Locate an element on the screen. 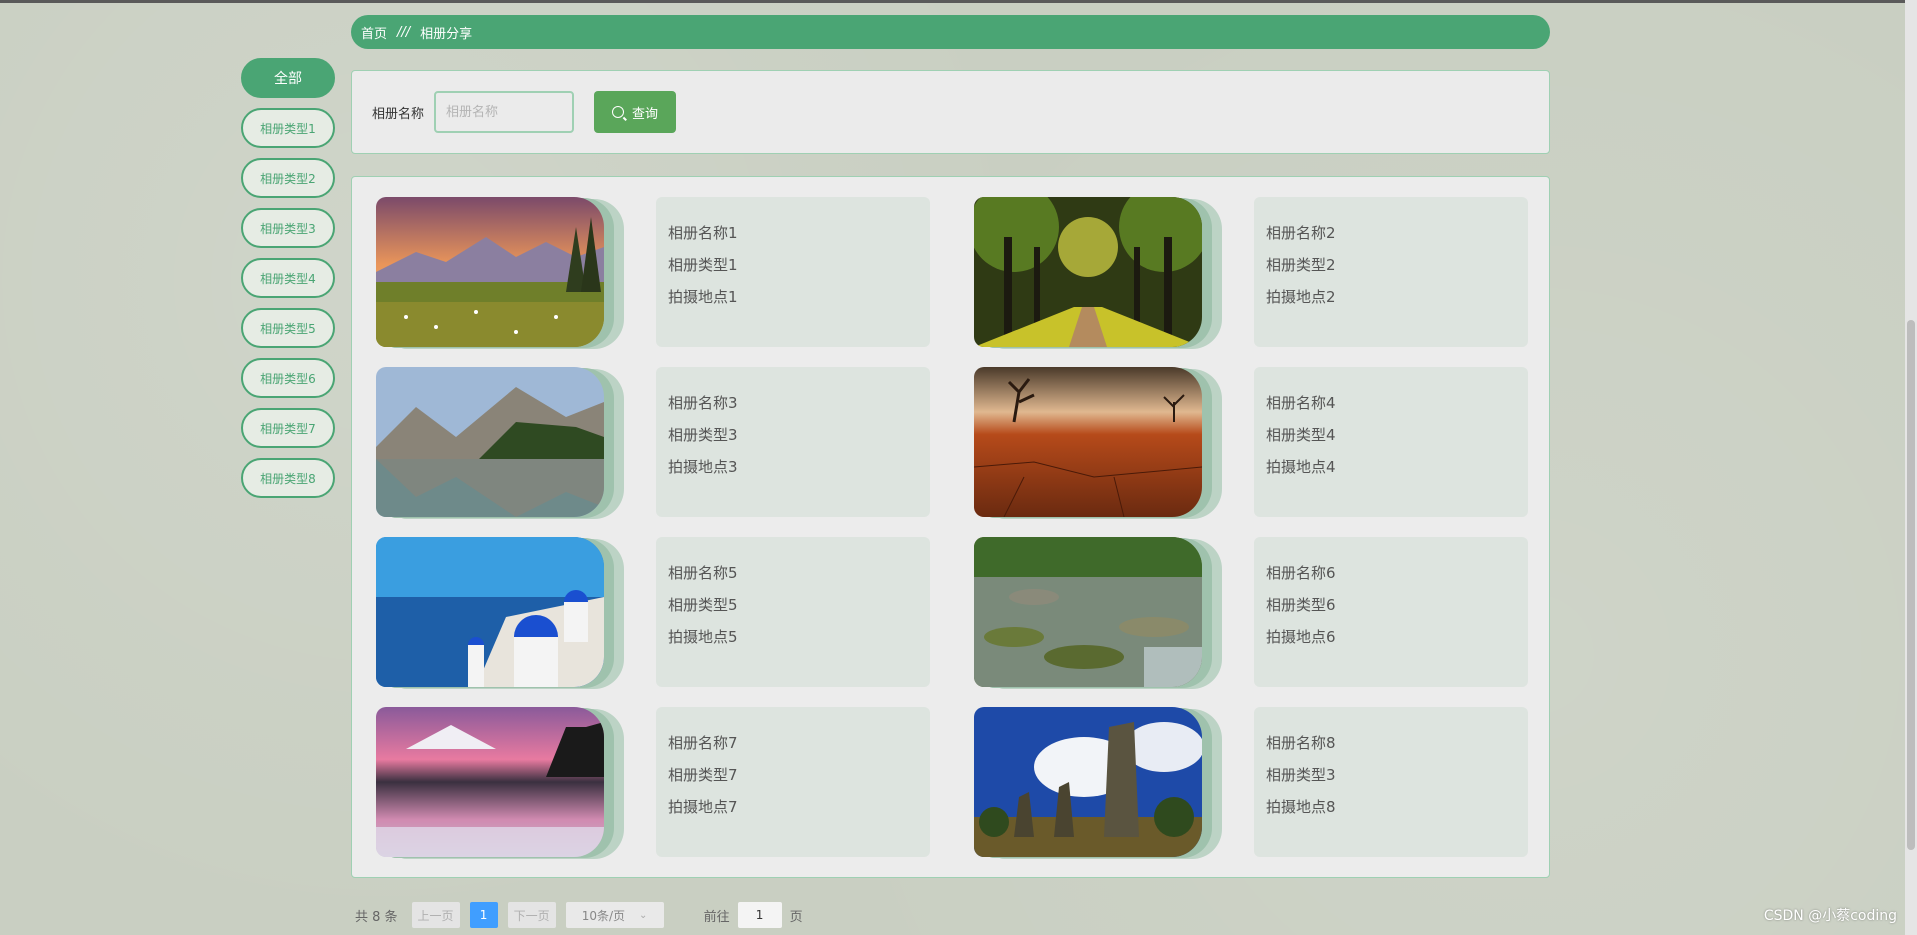 The height and width of the screenshot is (935, 1917). album-card: 相册名称7 相册类型7 拍摄地点7 is located at coordinates (666, 783).